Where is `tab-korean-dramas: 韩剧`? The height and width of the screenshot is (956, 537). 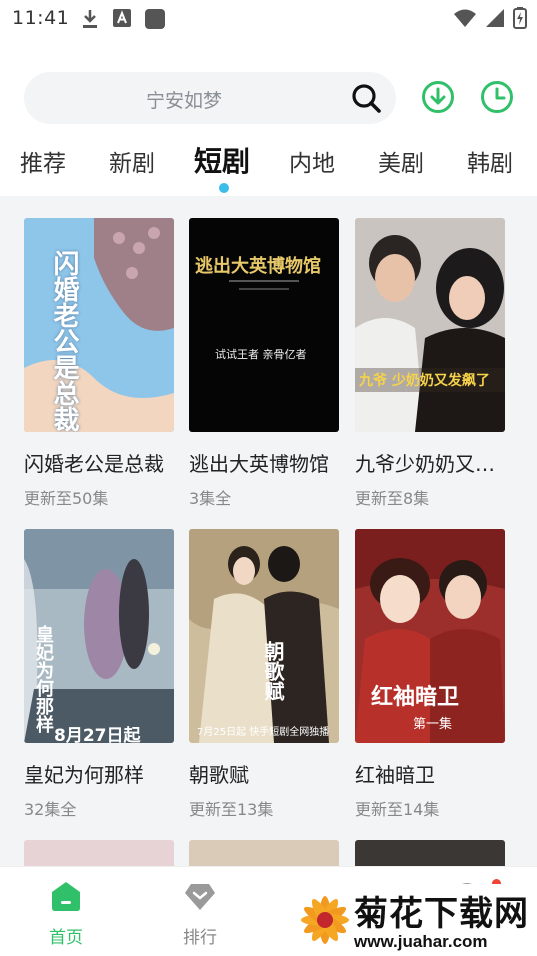 tab-korean-dramas: 韩剧 is located at coordinates (490, 161).